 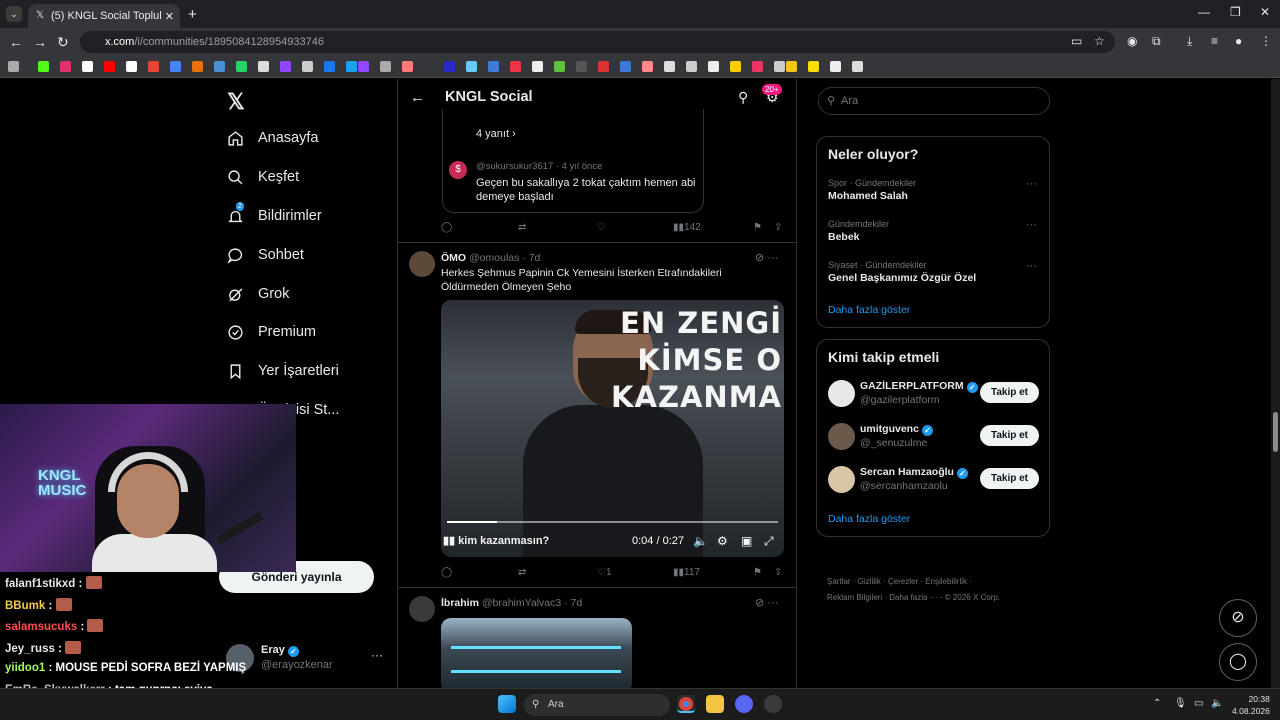 What do you see at coordinates (453, 258) in the screenshot?
I see `tweet-author: ÖMO` at bounding box center [453, 258].